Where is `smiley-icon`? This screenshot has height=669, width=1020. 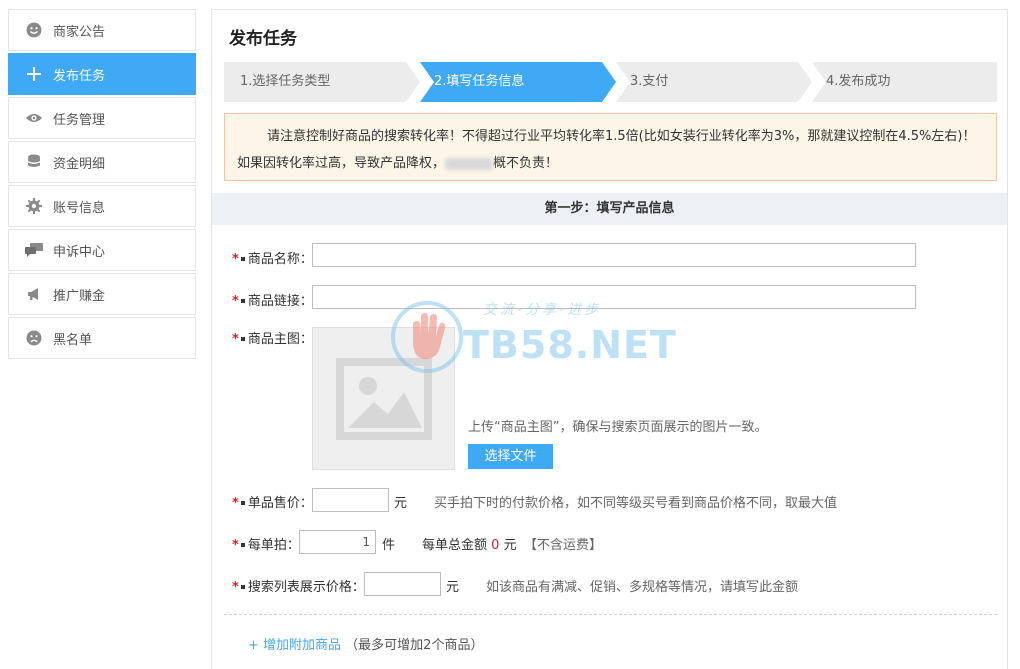 smiley-icon is located at coordinates (34, 30).